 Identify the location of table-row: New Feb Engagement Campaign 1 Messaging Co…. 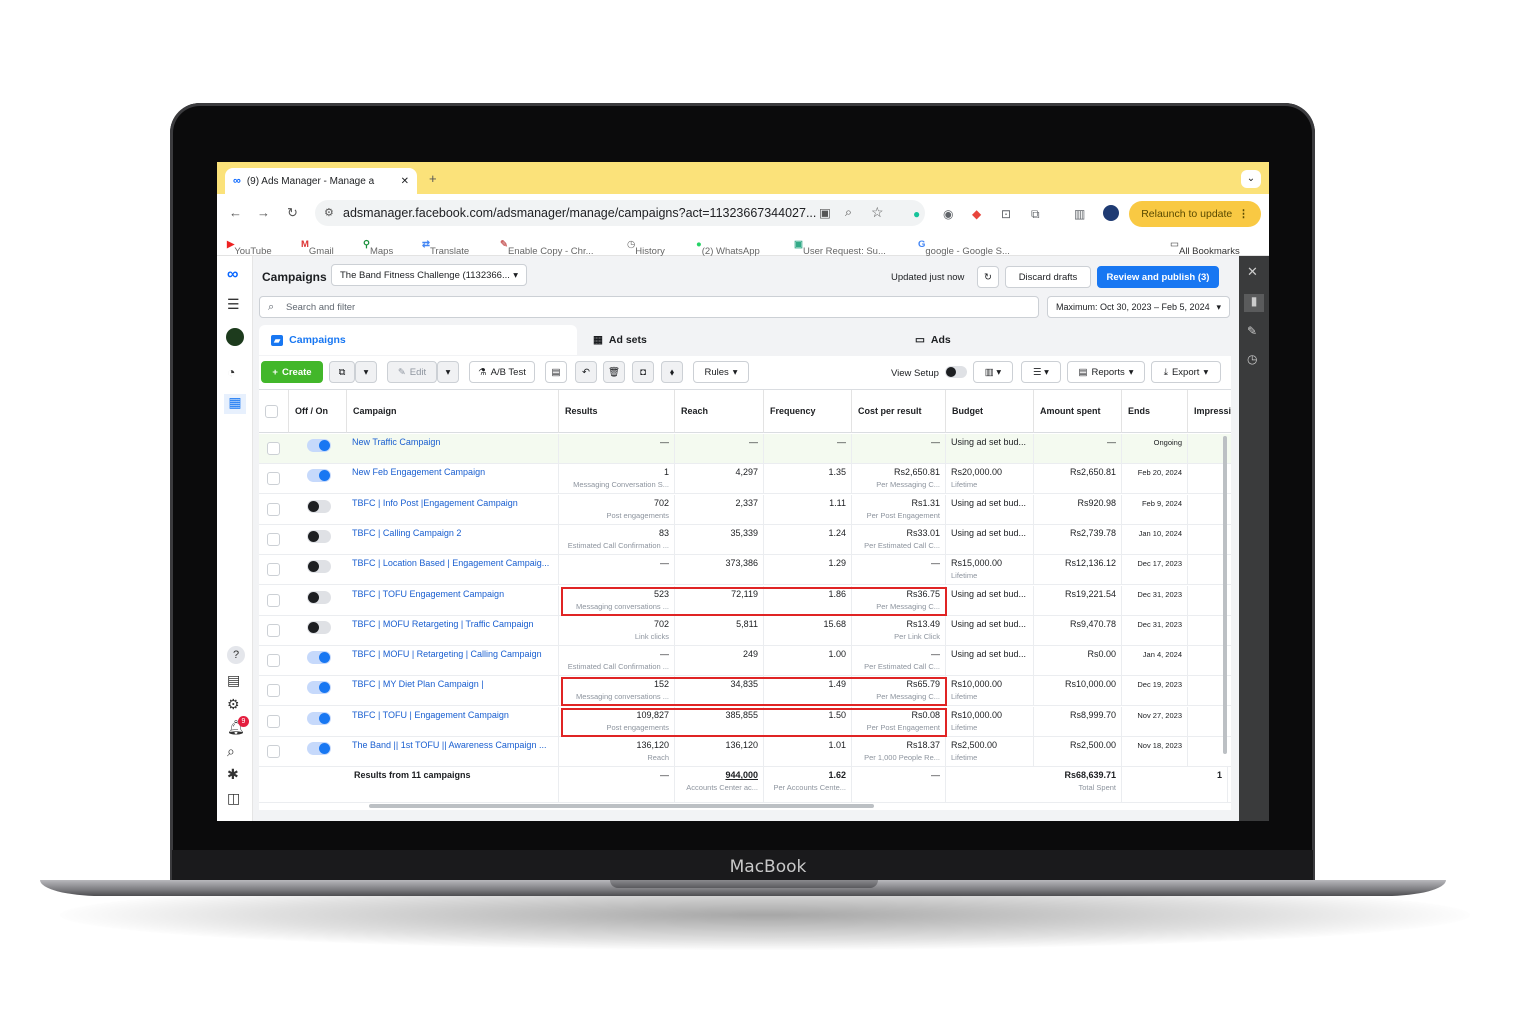
(745, 479).